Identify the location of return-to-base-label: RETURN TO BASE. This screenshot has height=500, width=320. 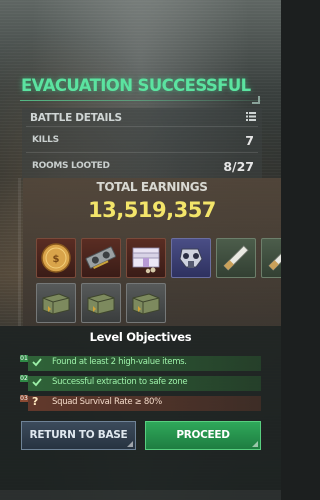
(78, 435).